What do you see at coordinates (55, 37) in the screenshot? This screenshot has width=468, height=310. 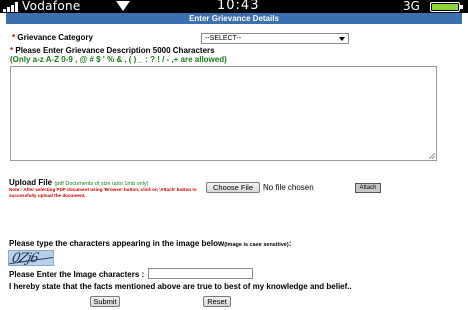 I see `category-label-text: Grievance Category` at bounding box center [55, 37].